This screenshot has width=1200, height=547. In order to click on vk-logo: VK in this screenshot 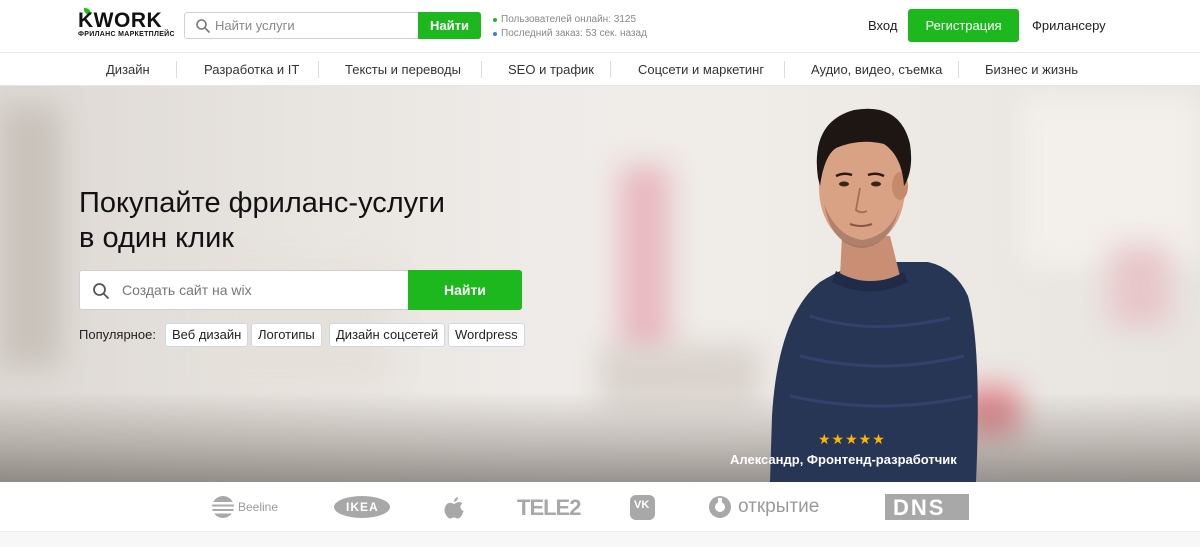, I will do `click(643, 507)`.